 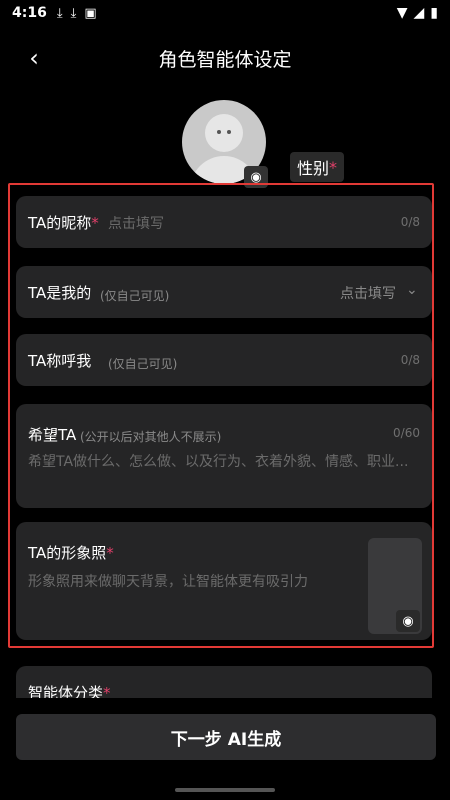 What do you see at coordinates (410, 222) in the screenshot?
I see `nickname-counter: 0/8` at bounding box center [410, 222].